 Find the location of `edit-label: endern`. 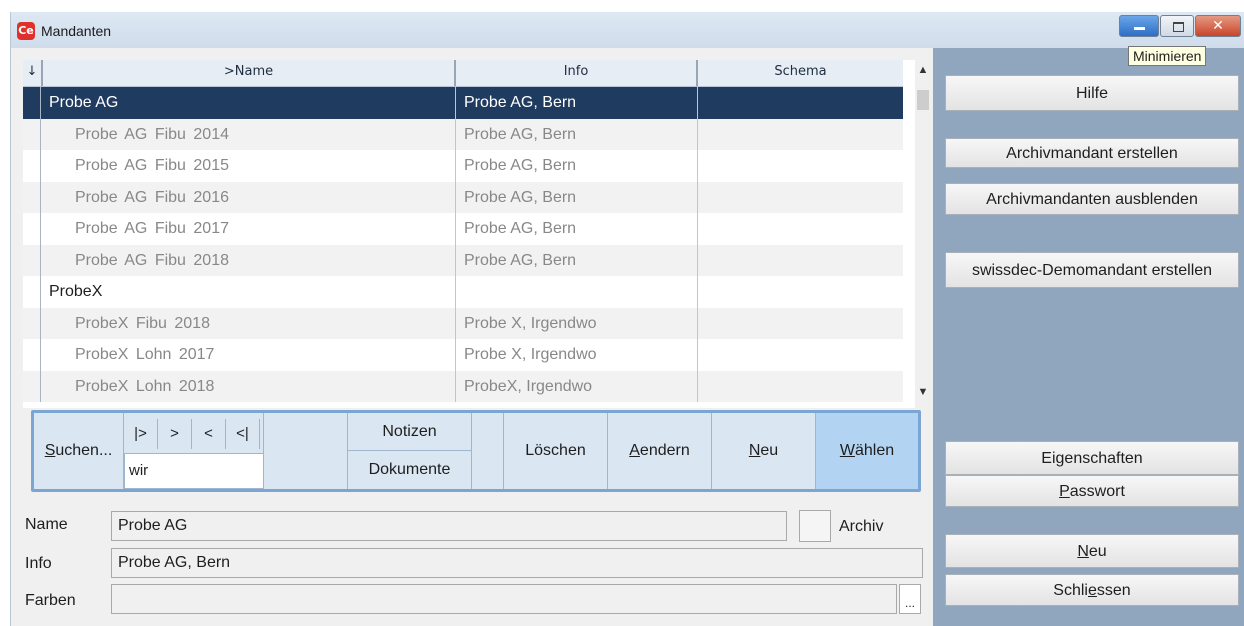

edit-label: endern is located at coordinates (664, 450).